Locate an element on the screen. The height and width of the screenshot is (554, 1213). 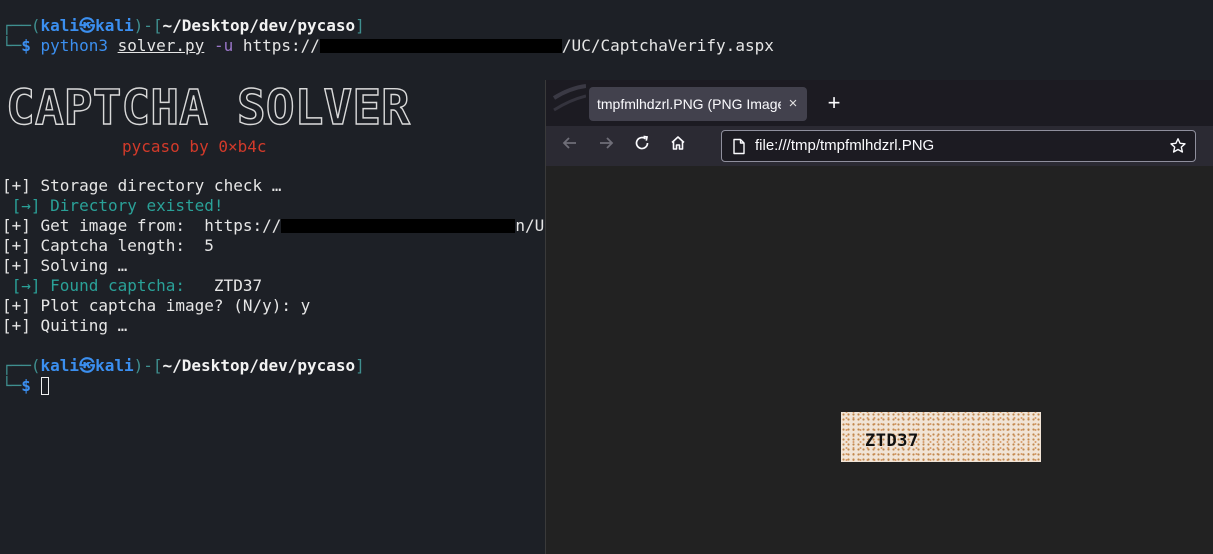
command-url-suffix: /UC/CaptchaVerify.aspx is located at coordinates (667, 45).